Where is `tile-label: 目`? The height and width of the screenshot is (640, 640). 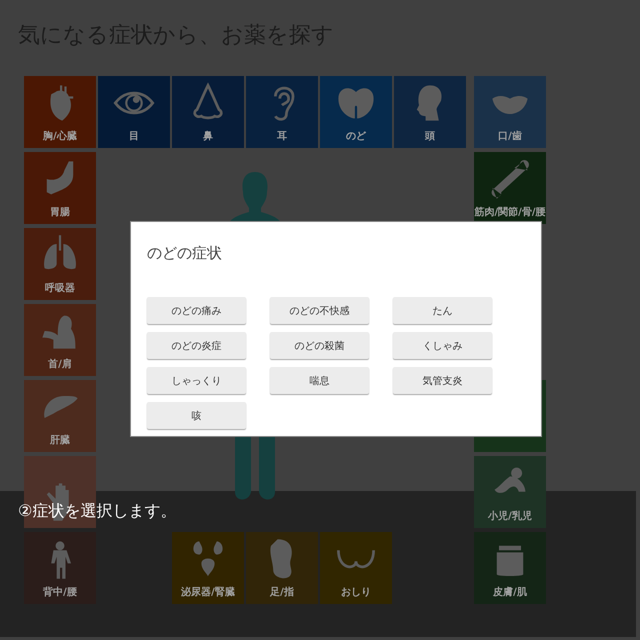
tile-label: 目 is located at coordinates (134, 136).